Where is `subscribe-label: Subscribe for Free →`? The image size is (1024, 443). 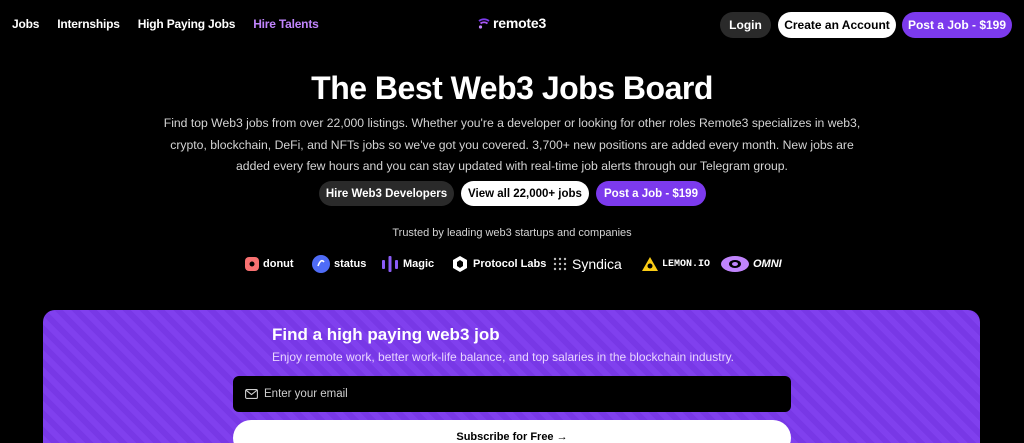 subscribe-label: Subscribe for Free → is located at coordinates (512, 437).